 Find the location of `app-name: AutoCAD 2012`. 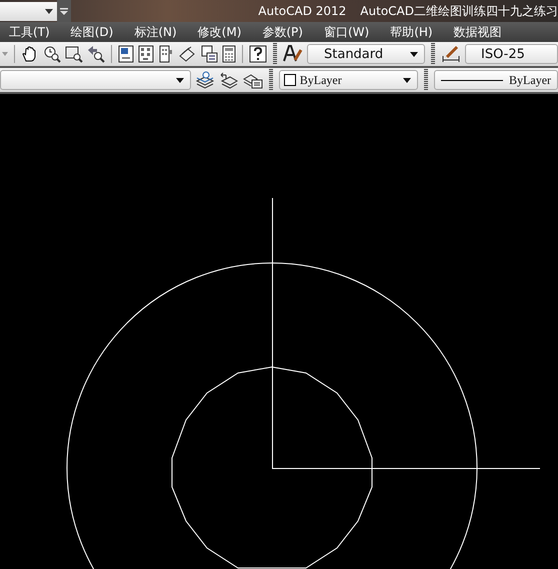

app-name: AutoCAD 2012 is located at coordinates (302, 11).